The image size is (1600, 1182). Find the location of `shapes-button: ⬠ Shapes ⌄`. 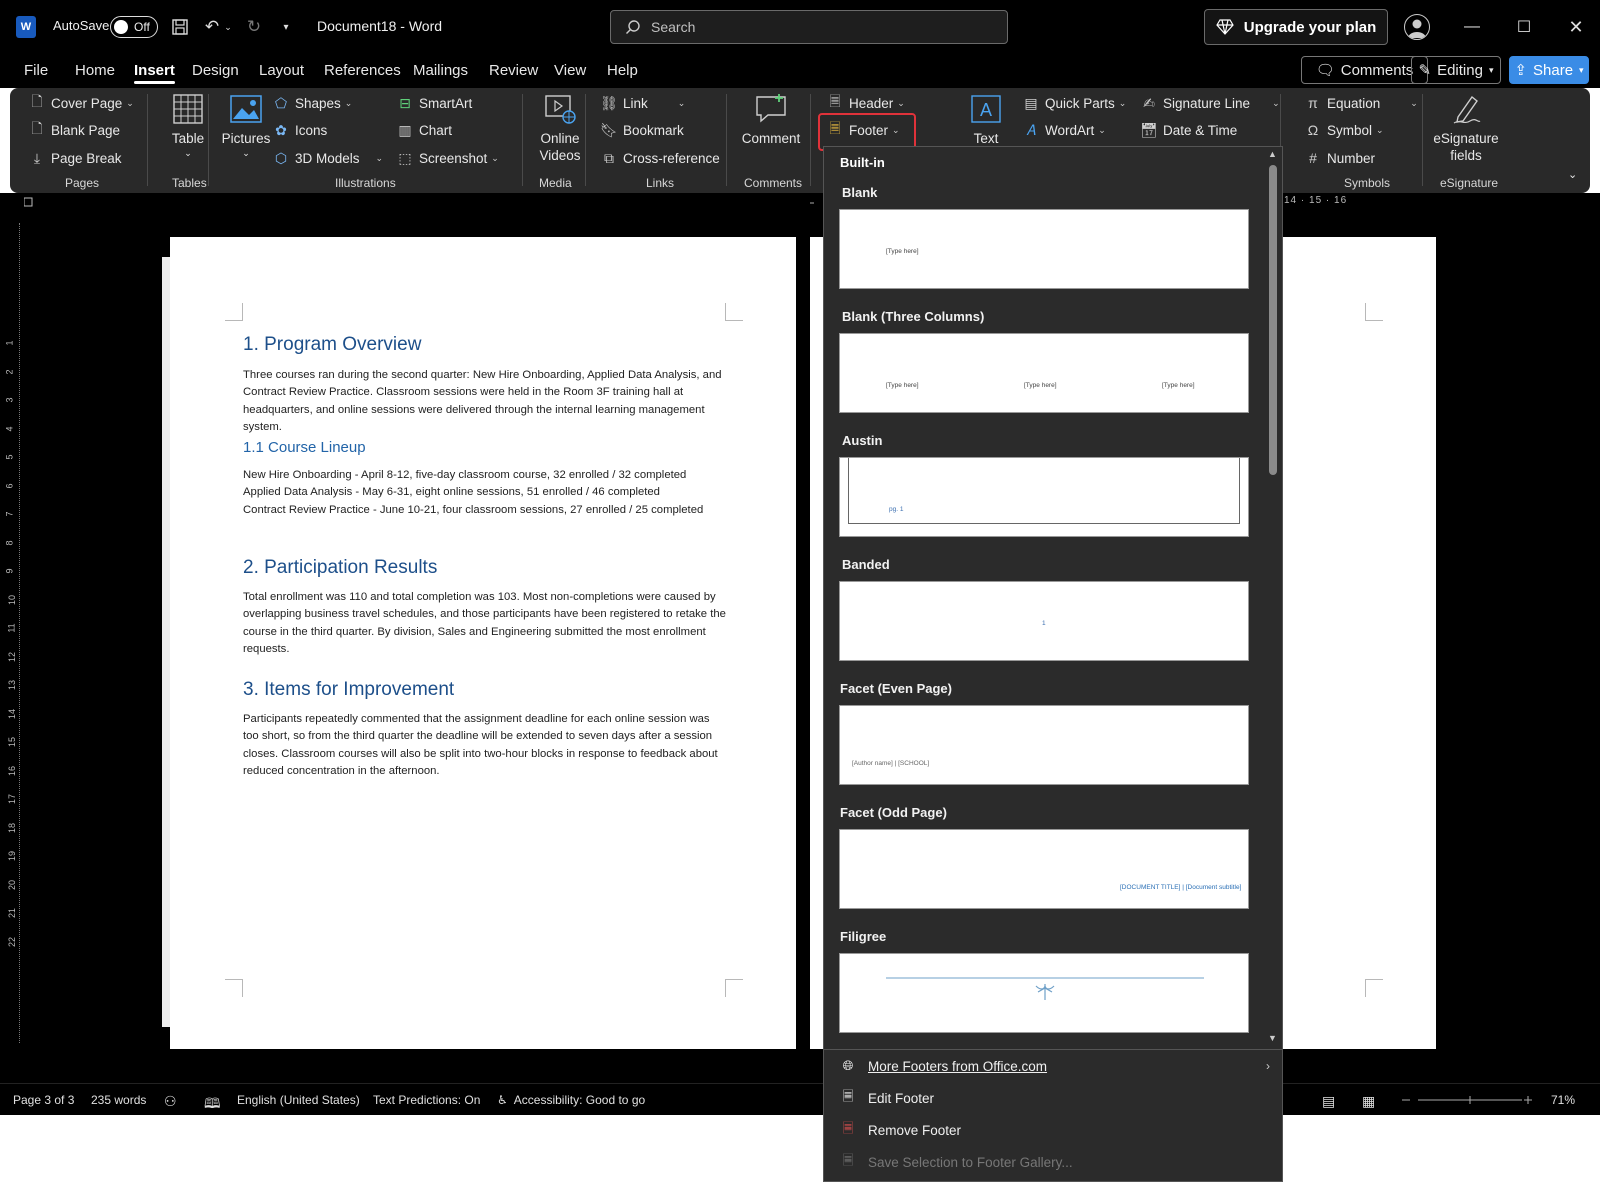

shapes-button: ⬠ Shapes ⌄ is located at coordinates (312, 103).